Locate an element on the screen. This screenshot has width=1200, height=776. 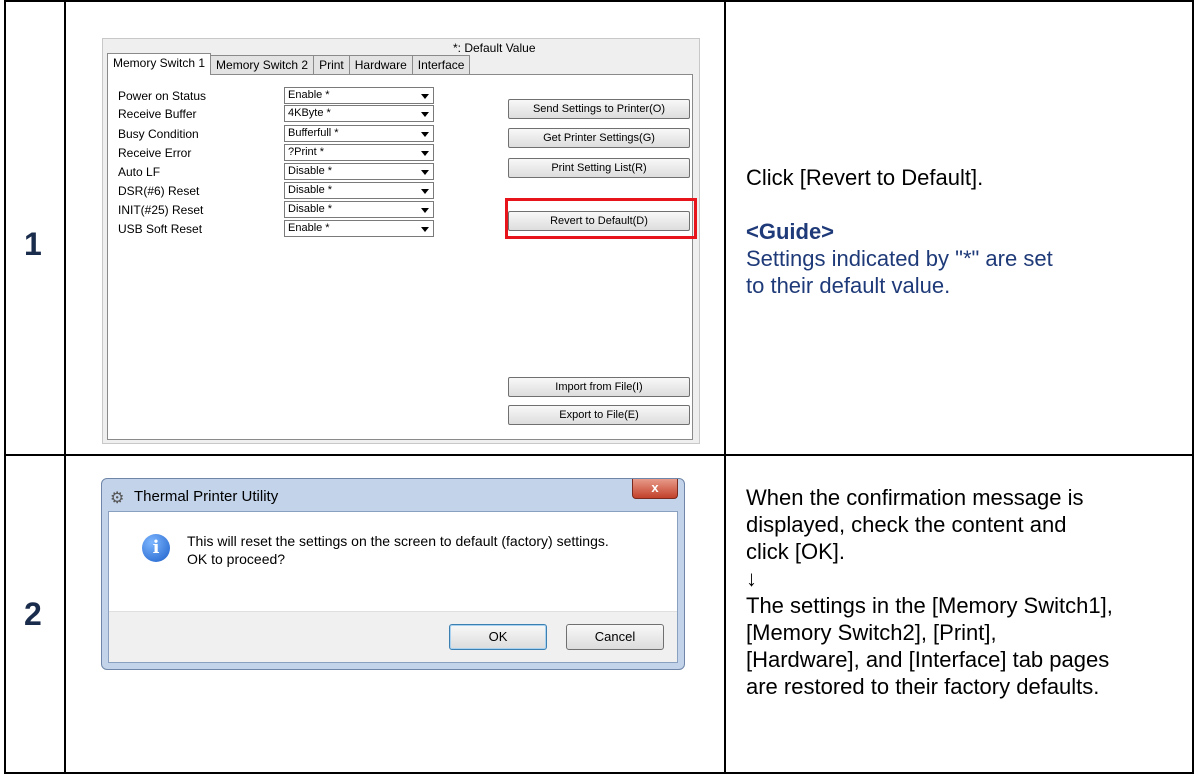
step-2-line: When the confirmation message is is located at coordinates (915, 497).